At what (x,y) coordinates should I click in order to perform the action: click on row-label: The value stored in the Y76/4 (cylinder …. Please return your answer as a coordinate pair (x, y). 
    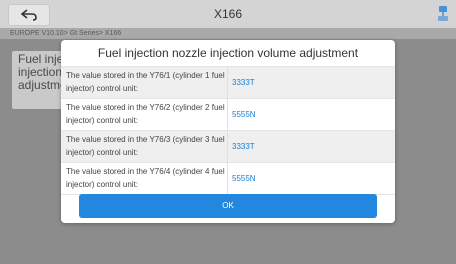
    Looking at the image, I should click on (145, 178).